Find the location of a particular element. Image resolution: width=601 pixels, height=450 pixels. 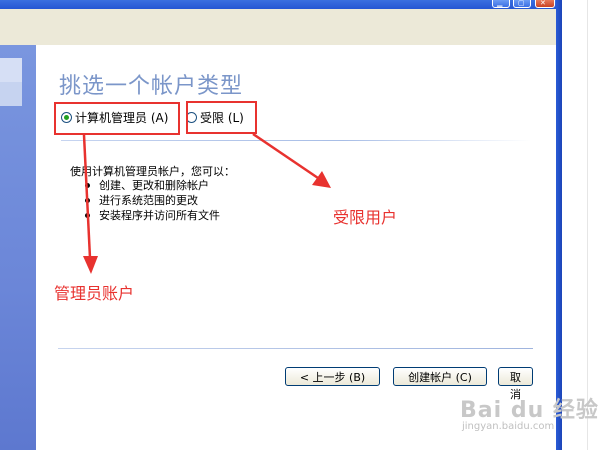

cancel-button: 取消 is located at coordinates (515, 384).